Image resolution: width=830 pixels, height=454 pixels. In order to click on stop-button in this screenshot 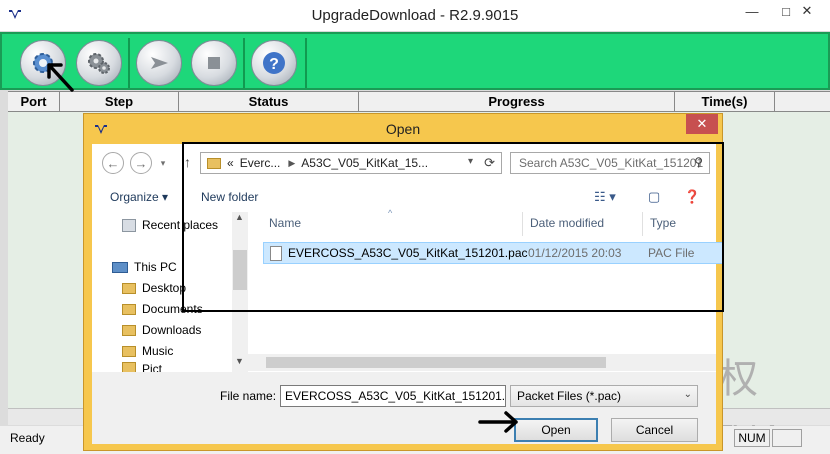, I will do `click(214, 63)`.